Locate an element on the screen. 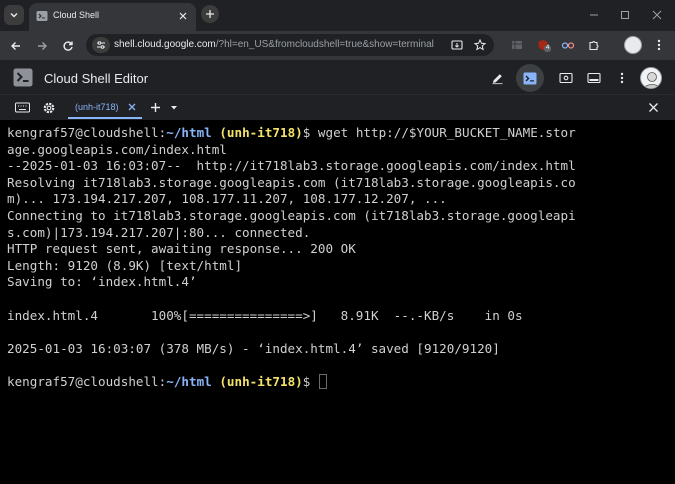  gear-icon is located at coordinates (49, 107).